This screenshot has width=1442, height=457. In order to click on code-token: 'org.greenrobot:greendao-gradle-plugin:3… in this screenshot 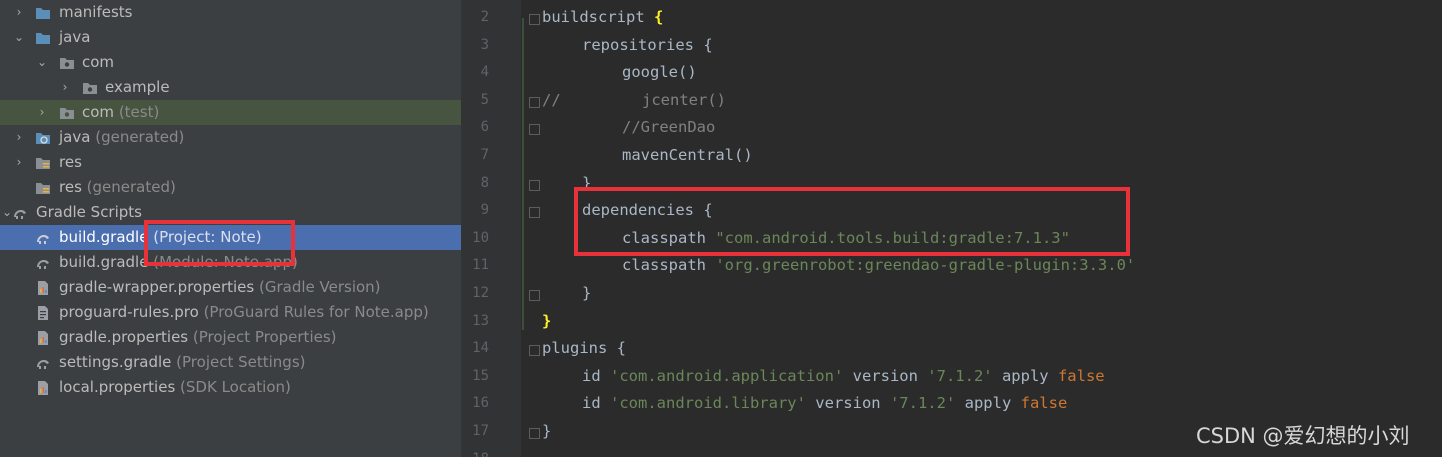, I will do `click(925, 265)`.